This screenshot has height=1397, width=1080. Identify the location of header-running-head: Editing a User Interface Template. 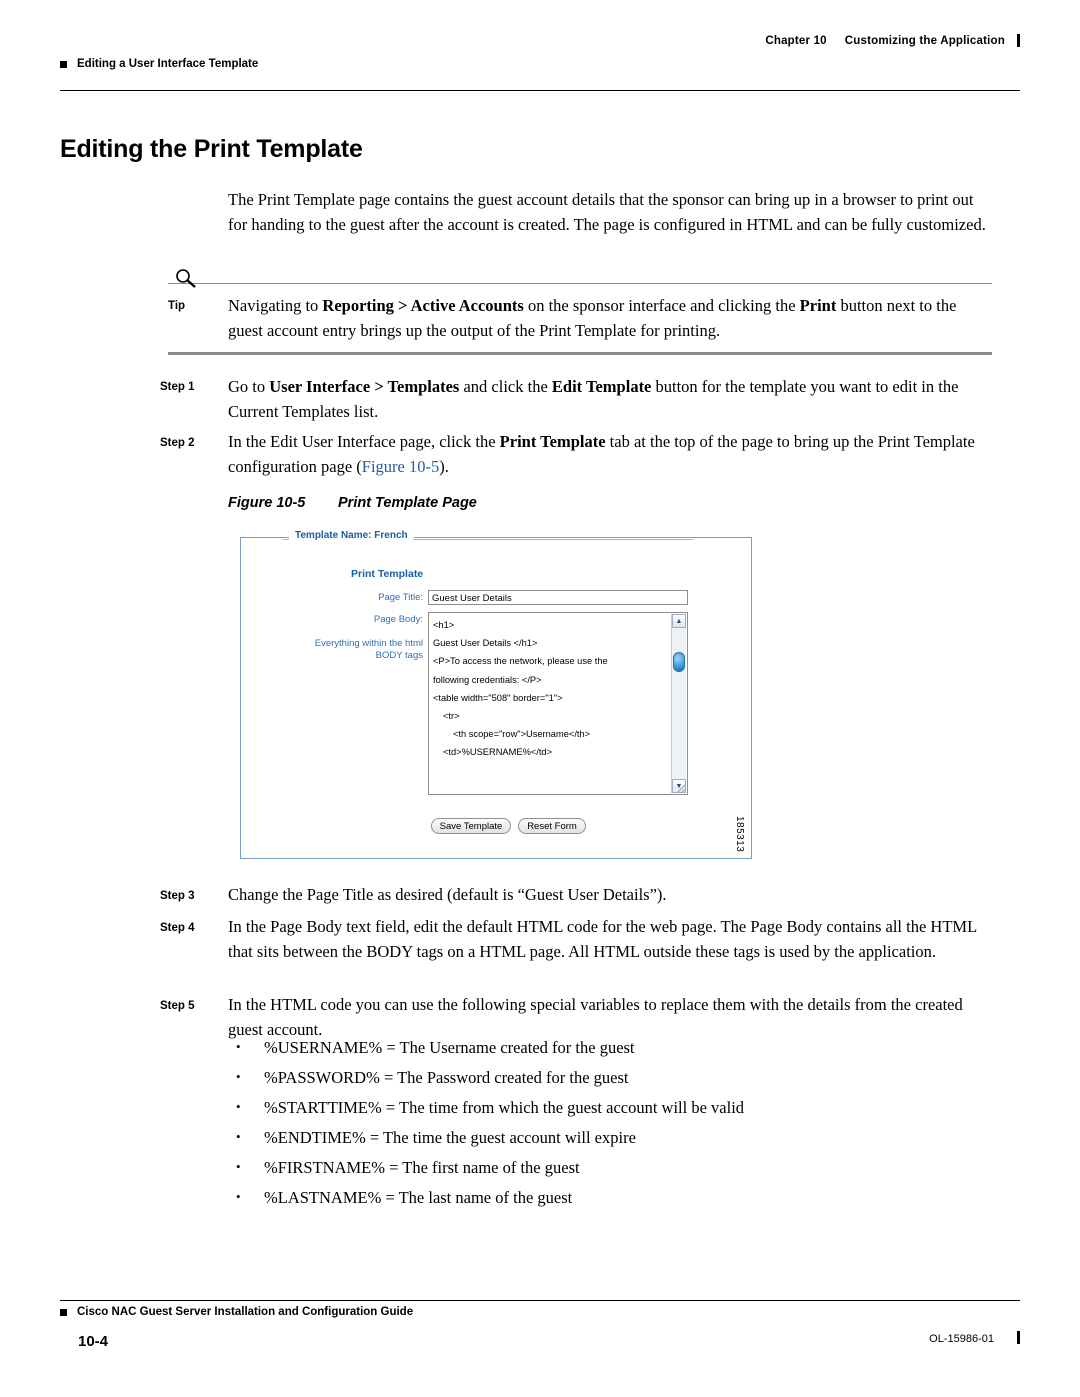
(159, 64).